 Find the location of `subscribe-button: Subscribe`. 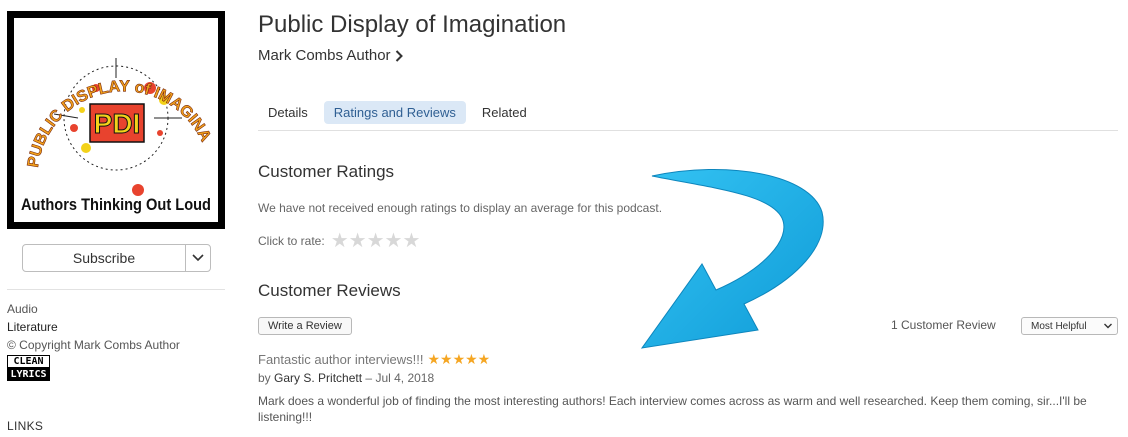

subscribe-button: Subscribe is located at coordinates (116, 258).